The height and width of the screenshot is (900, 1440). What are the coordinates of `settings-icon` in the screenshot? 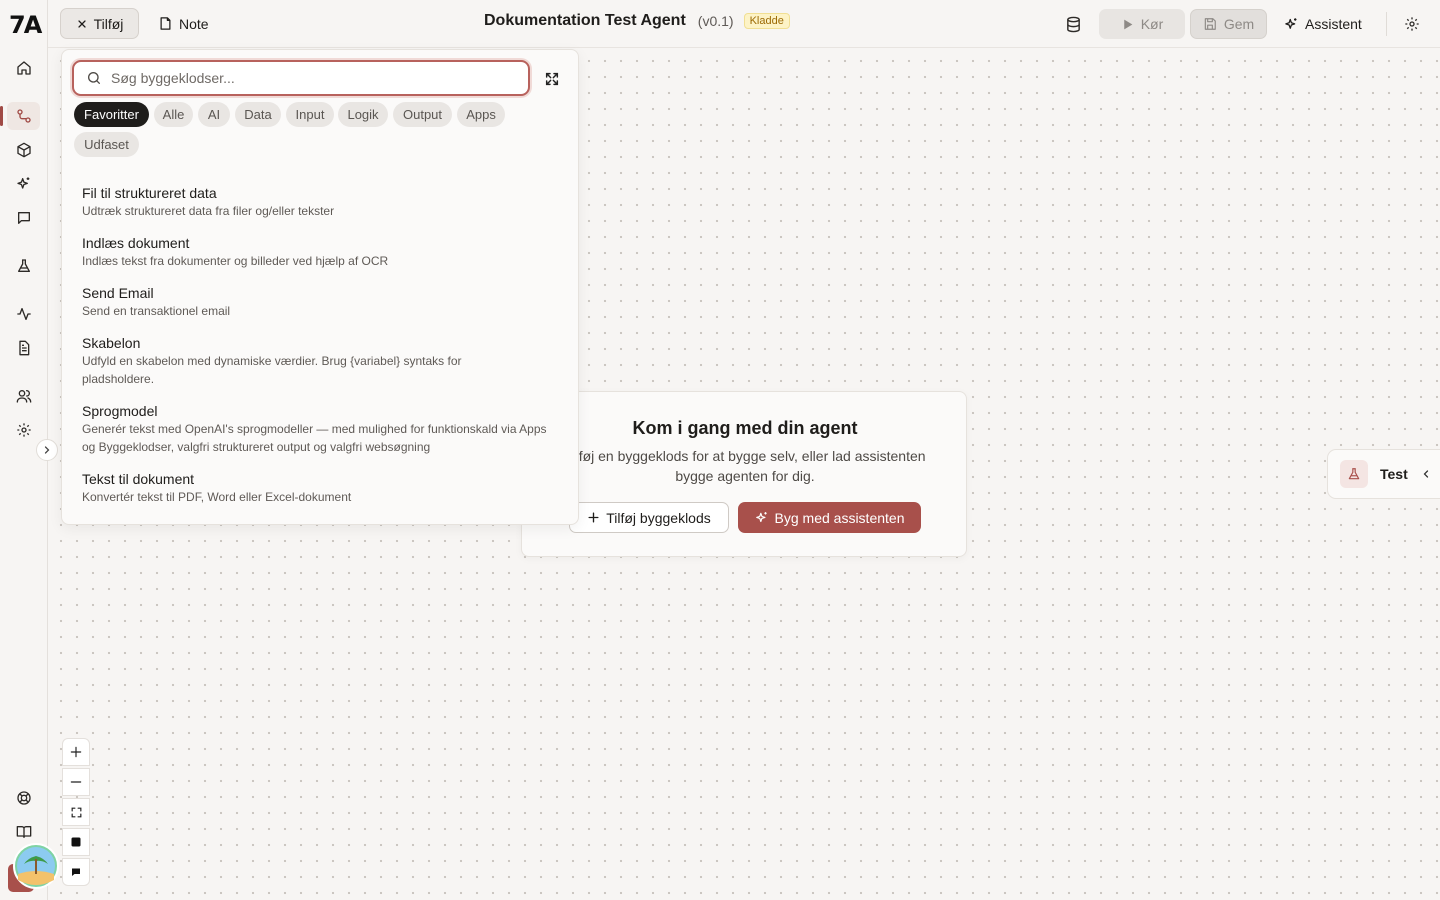 It's located at (24, 430).